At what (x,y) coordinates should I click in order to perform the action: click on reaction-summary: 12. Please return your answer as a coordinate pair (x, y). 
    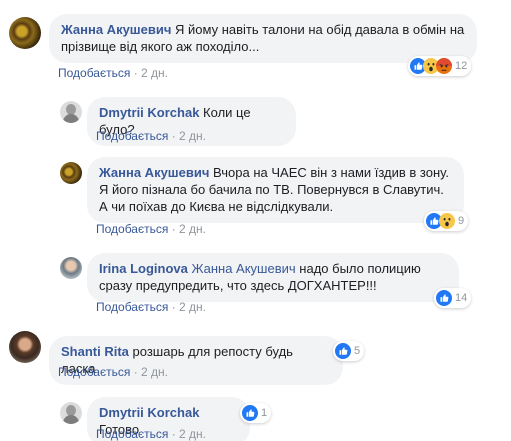
    Looking at the image, I should click on (440, 66).